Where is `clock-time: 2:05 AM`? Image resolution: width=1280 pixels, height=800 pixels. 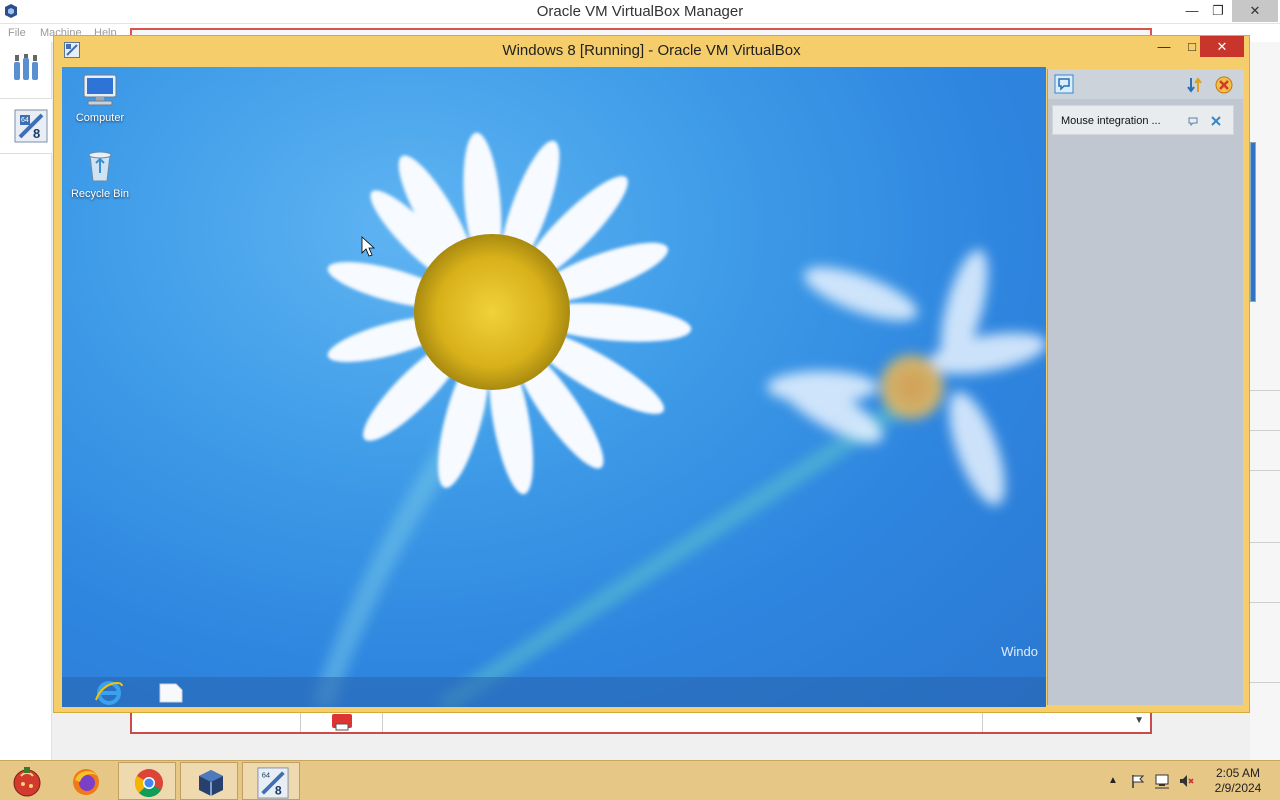 clock-time: 2:05 AM is located at coordinates (1238, 773).